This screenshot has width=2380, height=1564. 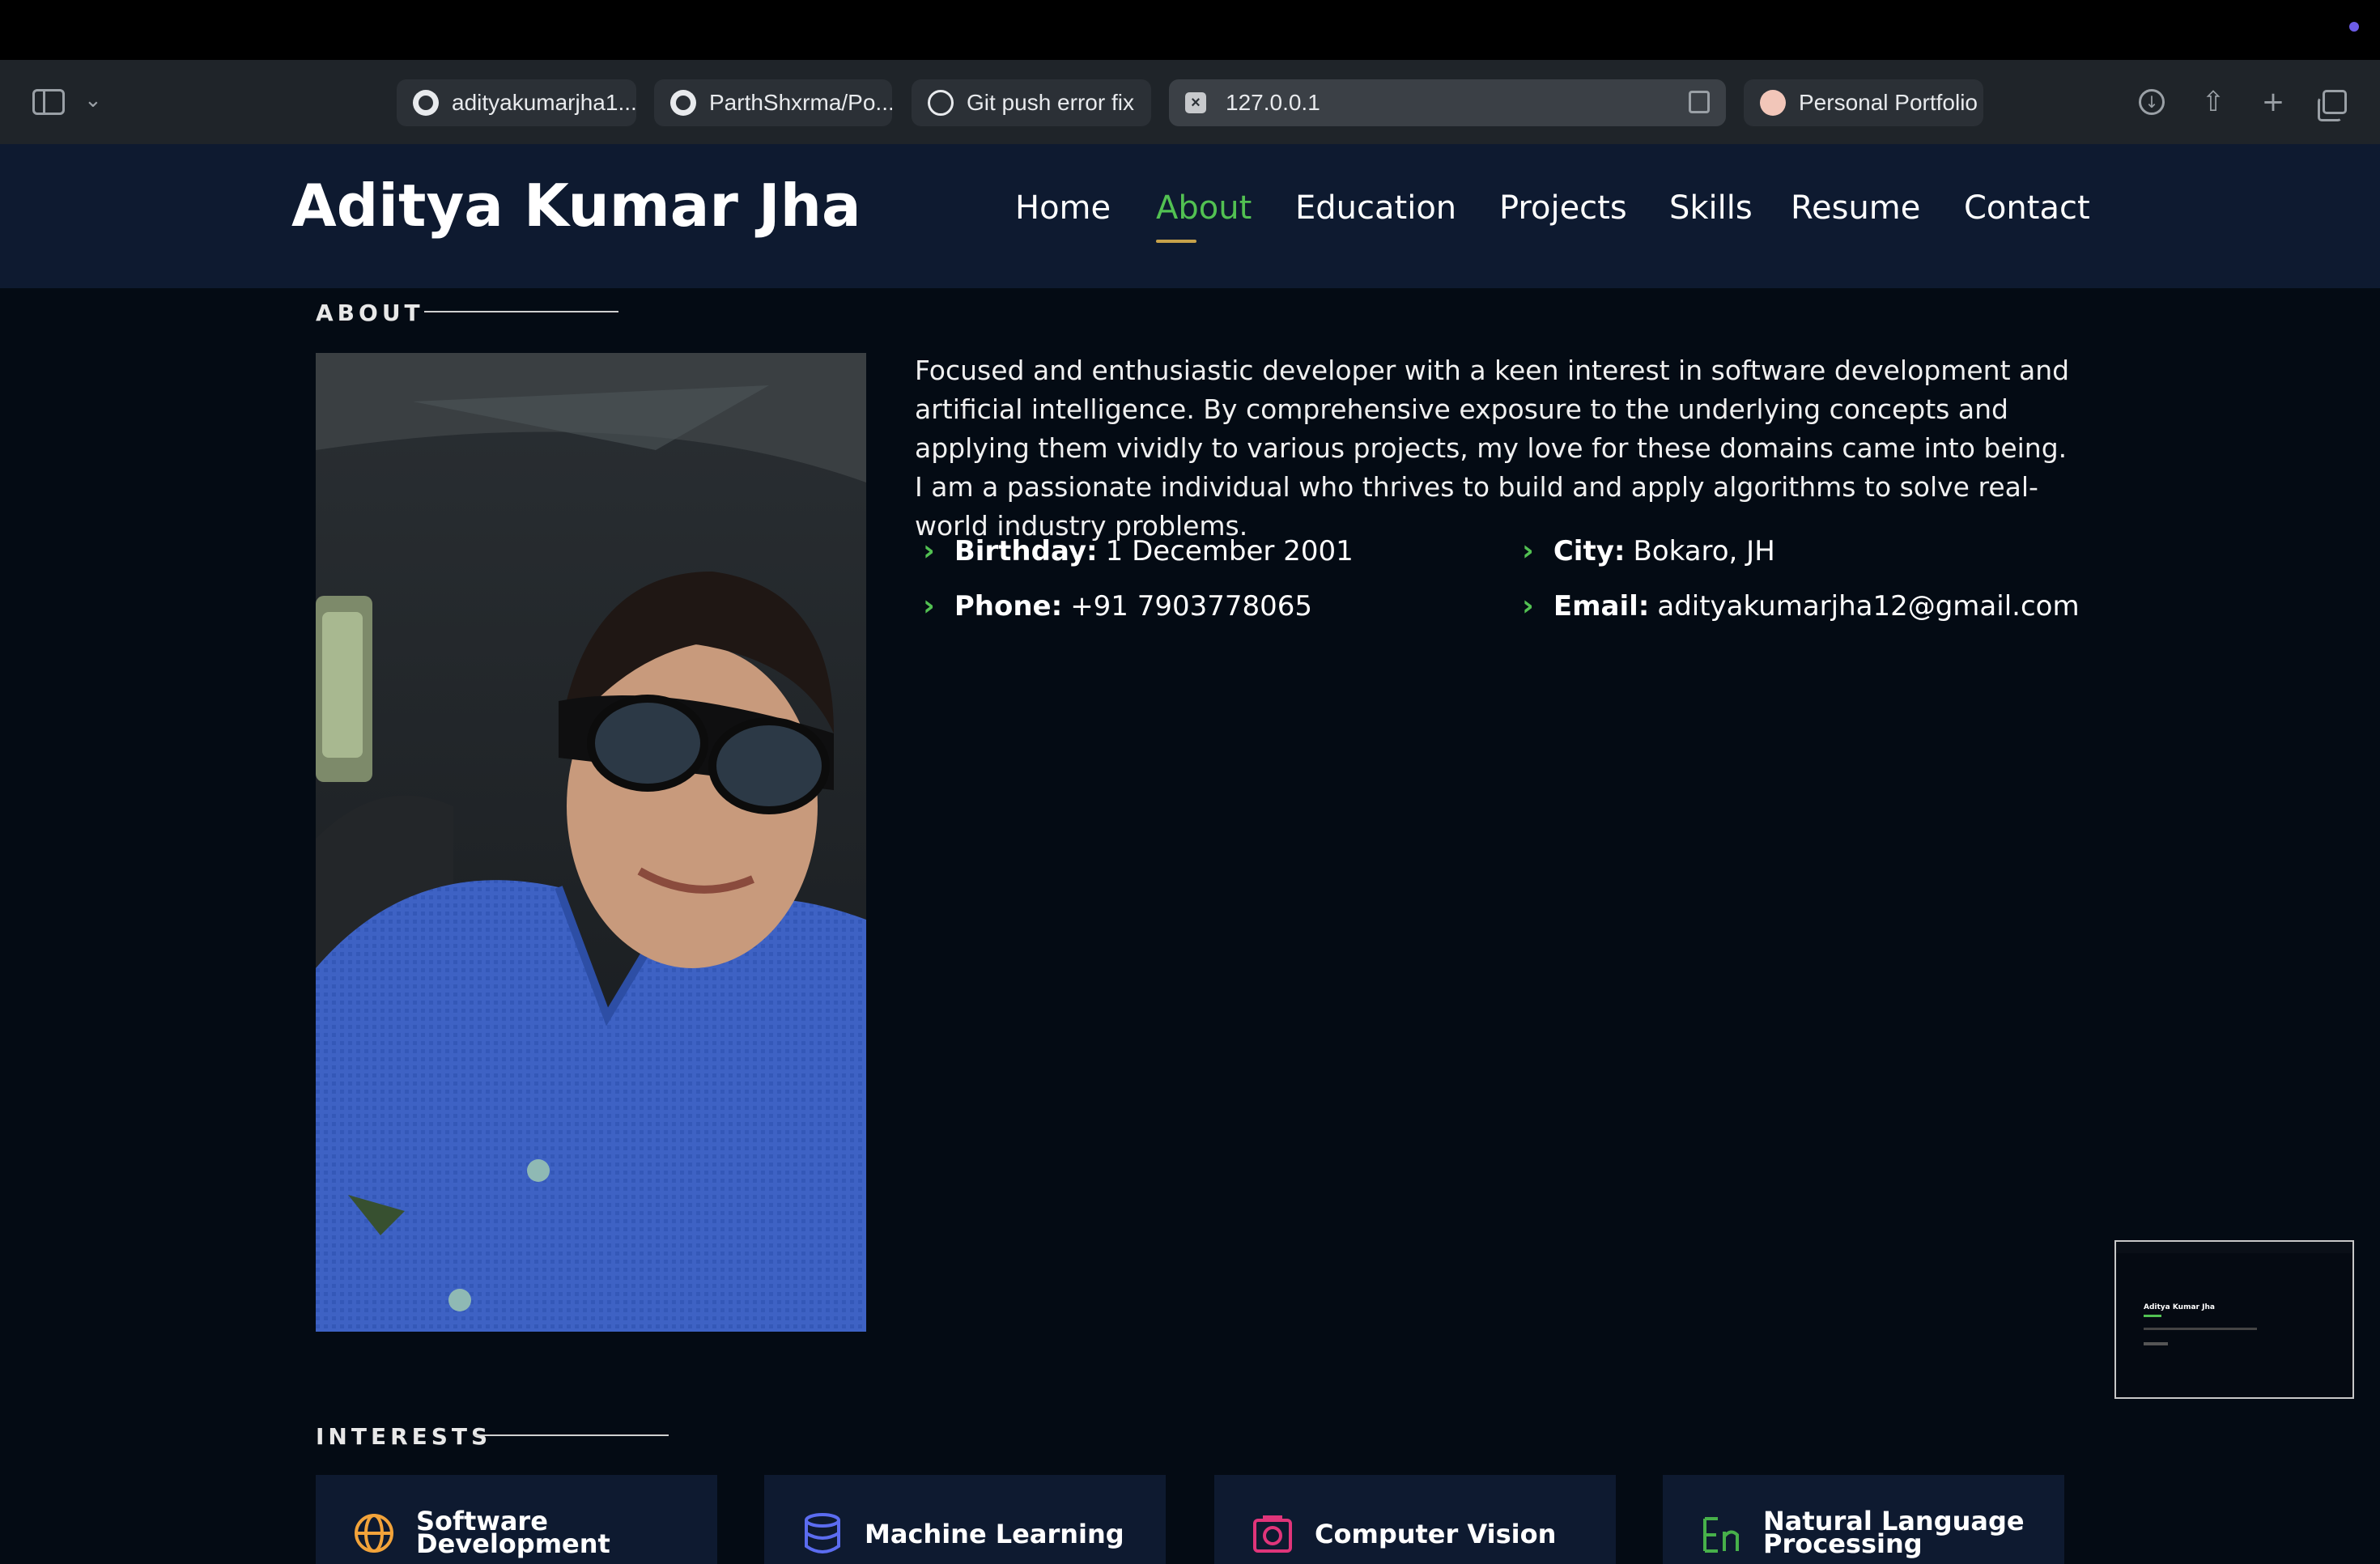 What do you see at coordinates (1721, 1535) in the screenshot?
I see `language-icon` at bounding box center [1721, 1535].